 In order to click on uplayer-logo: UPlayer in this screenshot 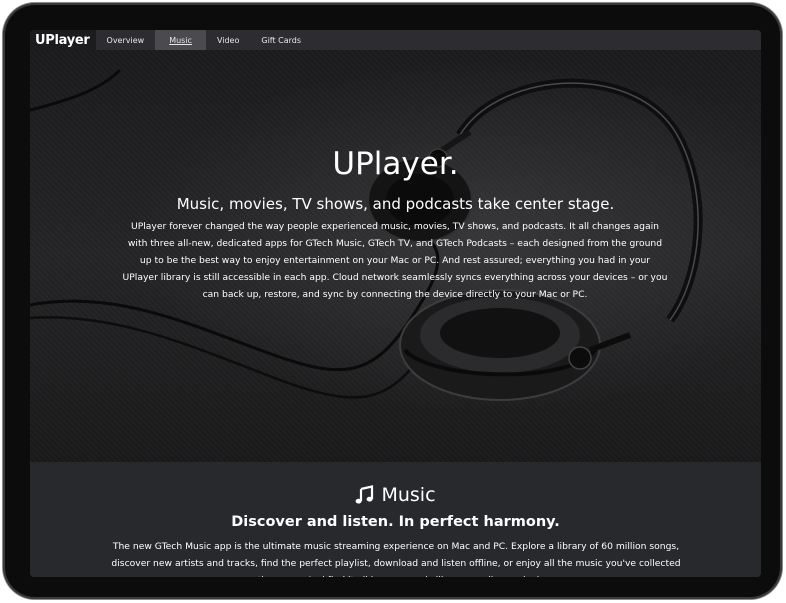, I will do `click(63, 40)`.